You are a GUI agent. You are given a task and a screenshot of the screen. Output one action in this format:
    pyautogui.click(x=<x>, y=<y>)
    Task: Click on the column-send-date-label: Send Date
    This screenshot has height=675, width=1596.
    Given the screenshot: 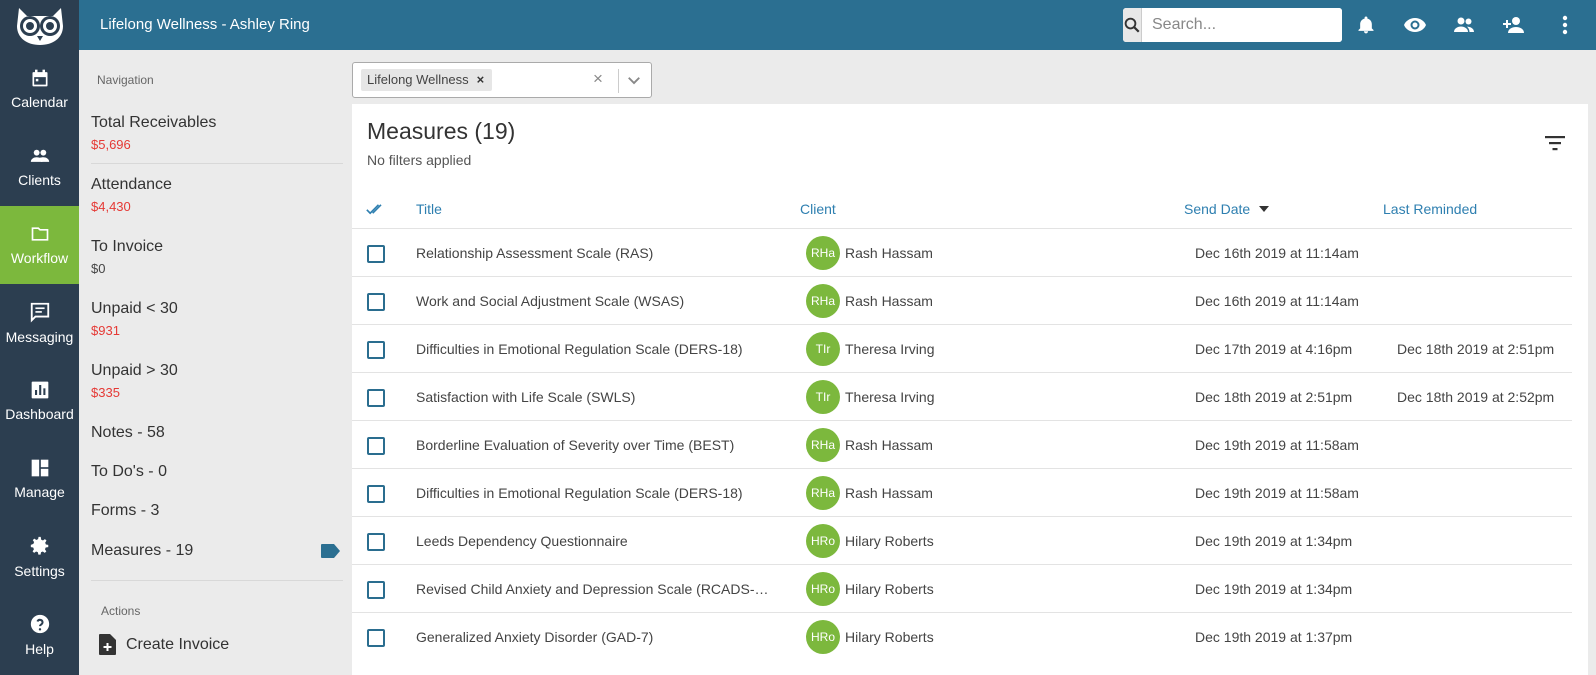 What is the action you would take?
    pyautogui.click(x=1217, y=209)
    